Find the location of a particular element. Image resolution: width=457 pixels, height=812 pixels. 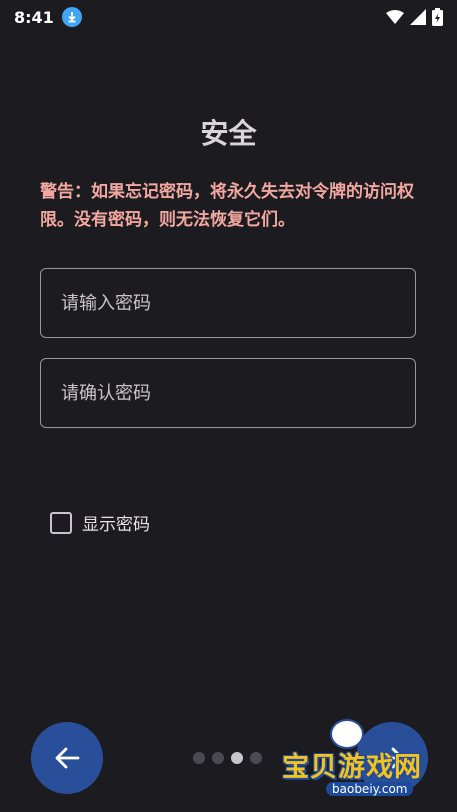

back-button is located at coordinates (67, 758).